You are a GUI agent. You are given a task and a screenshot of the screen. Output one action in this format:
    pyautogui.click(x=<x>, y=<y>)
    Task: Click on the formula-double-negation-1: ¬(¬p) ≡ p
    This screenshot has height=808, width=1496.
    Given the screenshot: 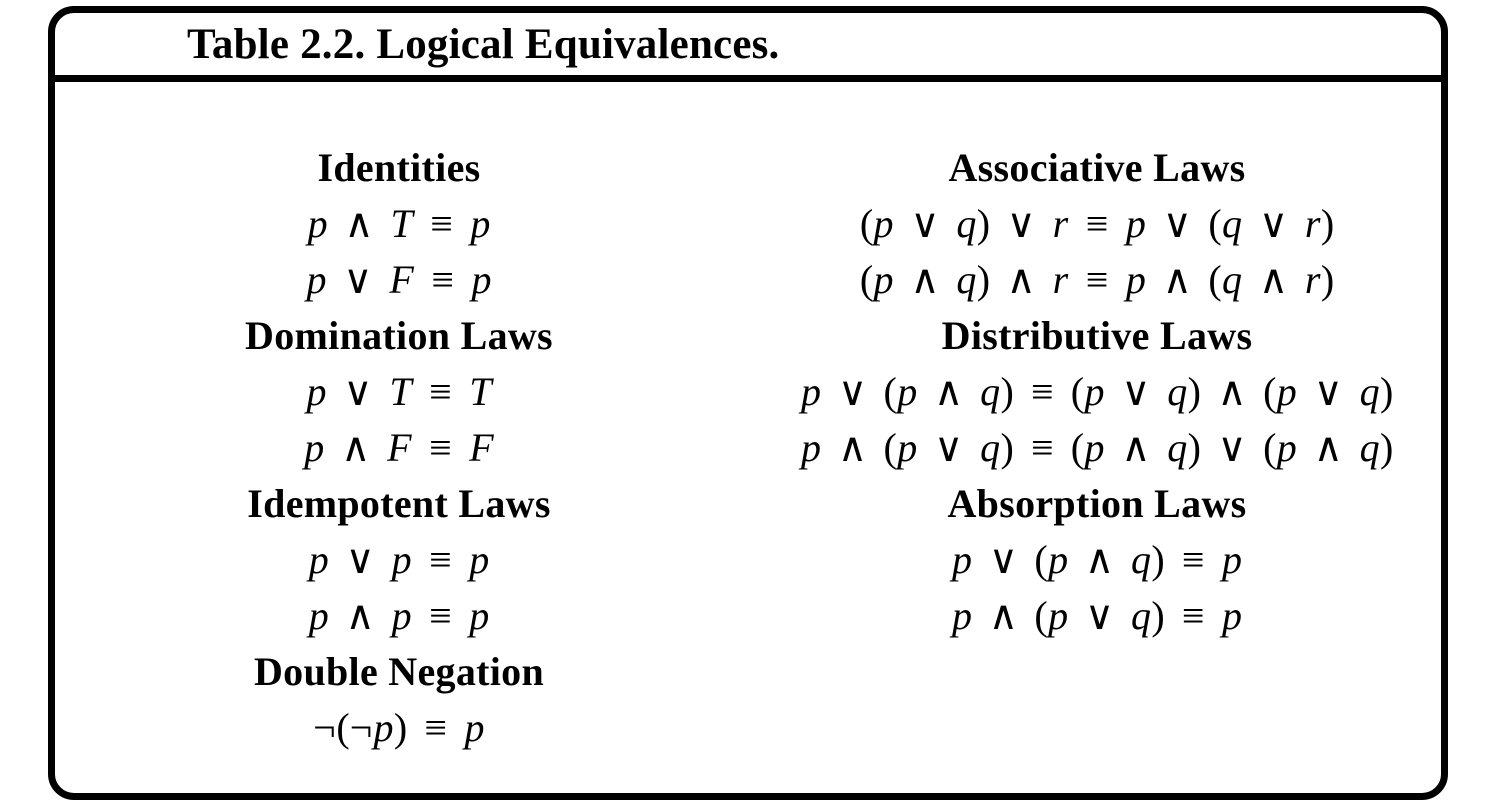 What is the action you would take?
    pyautogui.click(x=399, y=727)
    